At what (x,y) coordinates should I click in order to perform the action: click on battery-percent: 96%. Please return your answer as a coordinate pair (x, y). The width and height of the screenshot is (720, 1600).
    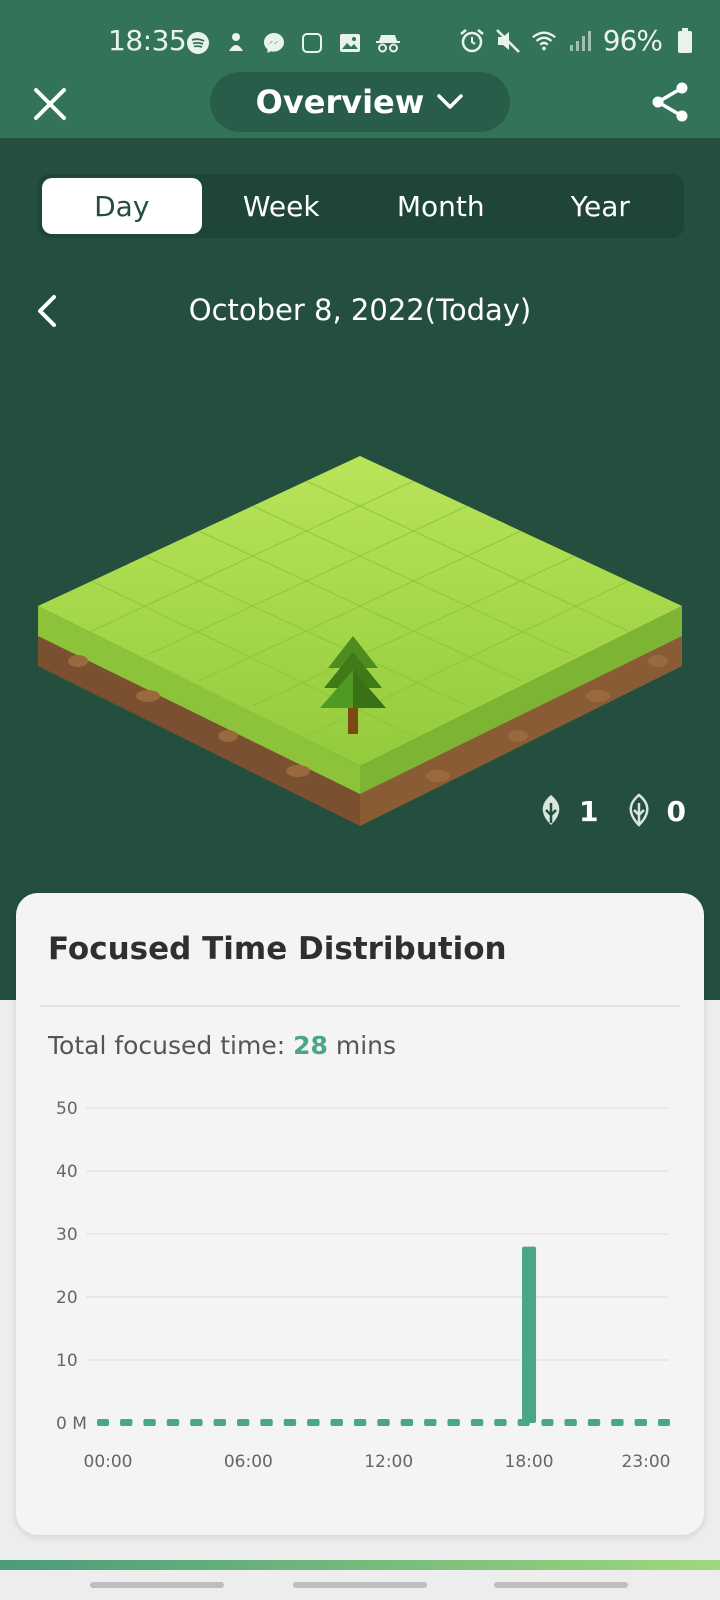
    Looking at the image, I should click on (632, 40).